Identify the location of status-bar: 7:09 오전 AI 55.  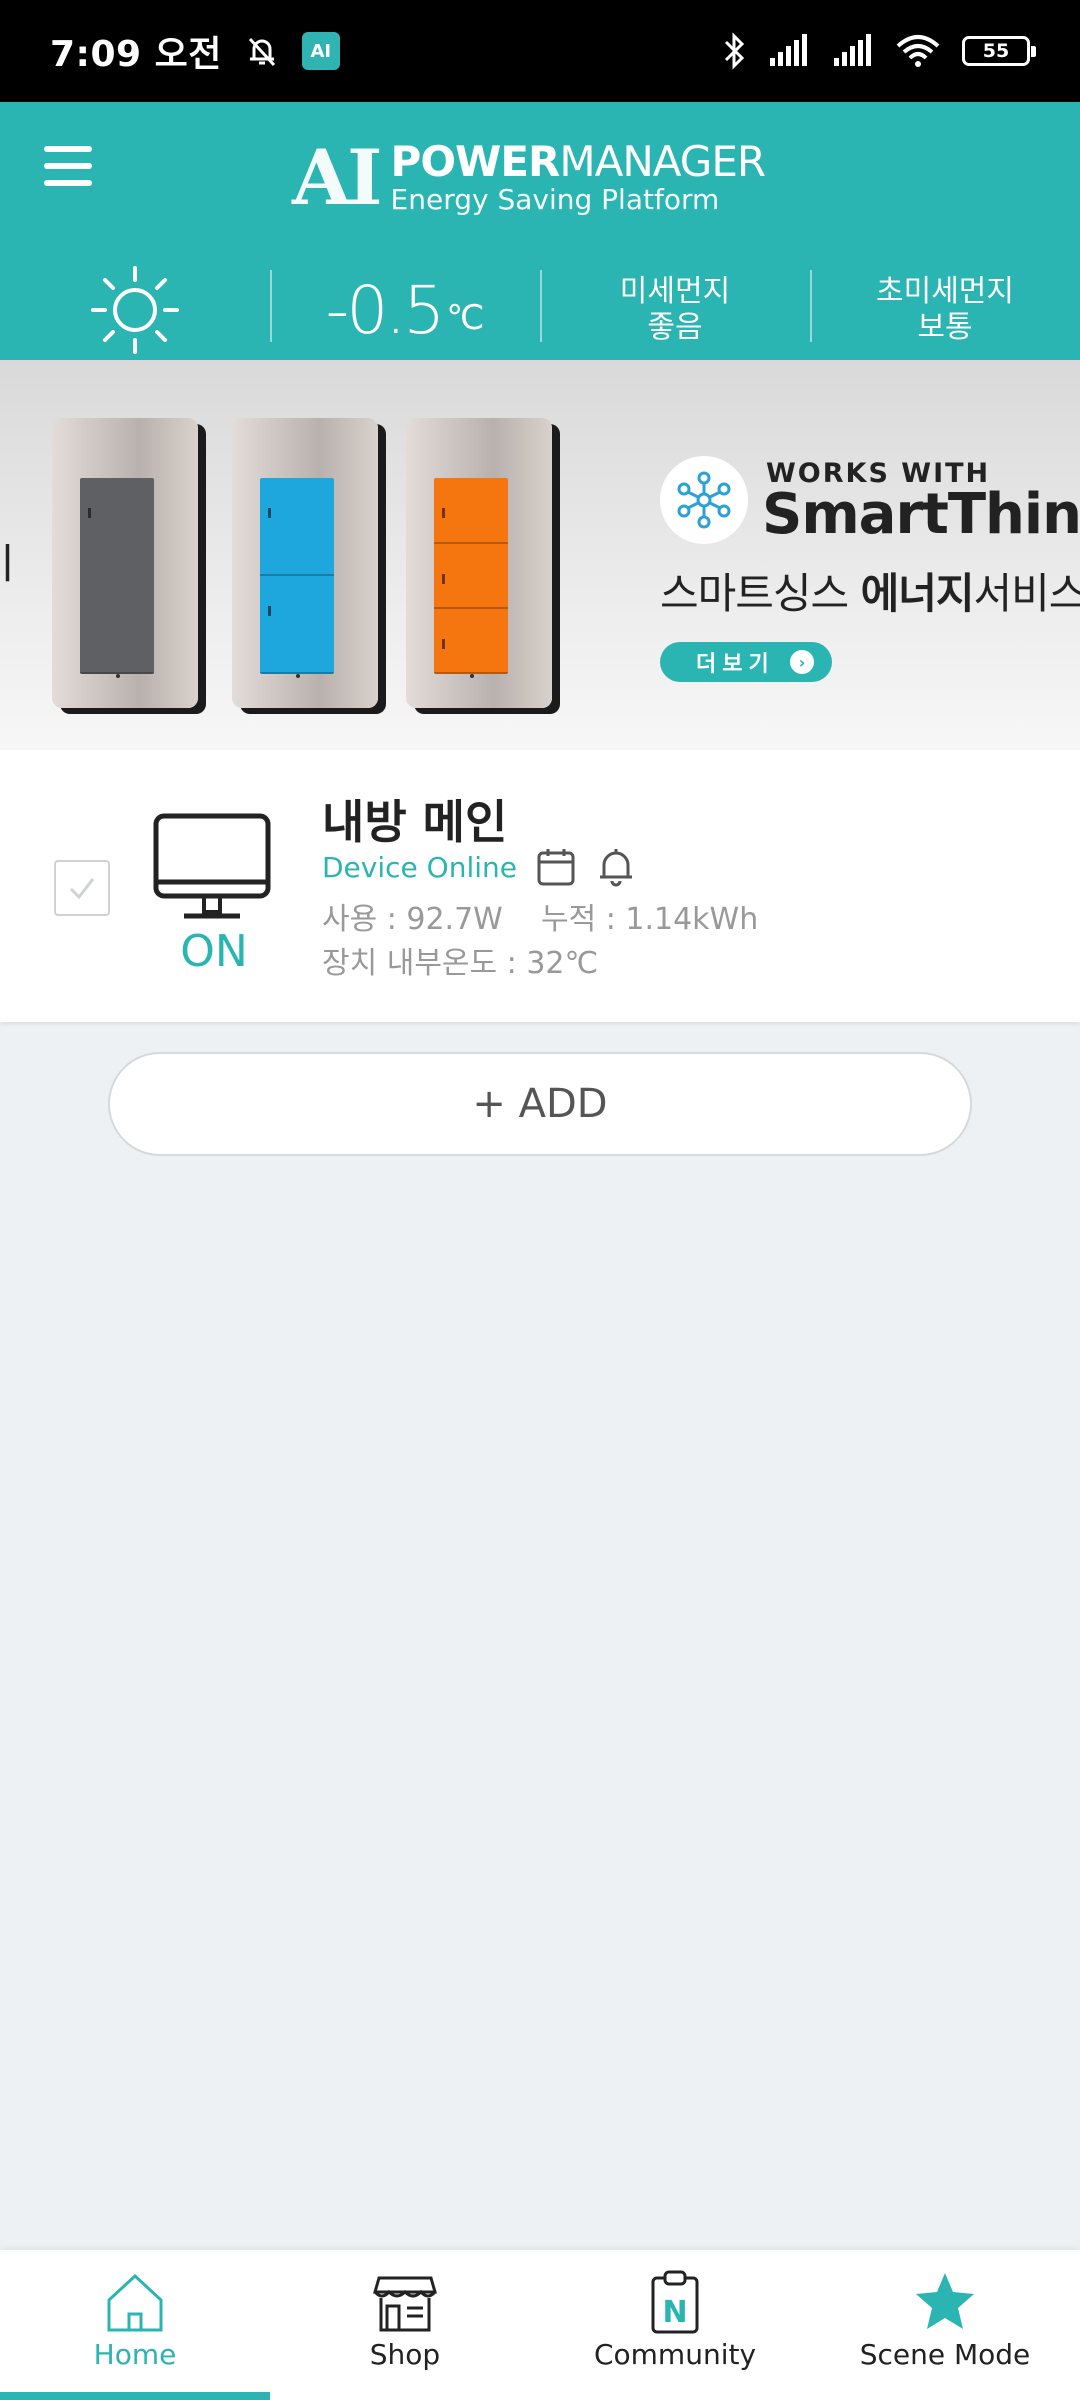
(540, 51).